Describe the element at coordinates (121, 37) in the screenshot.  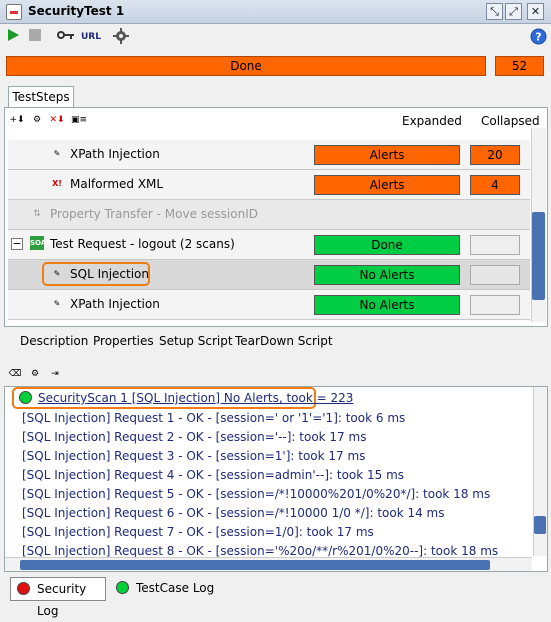
I see `gear-icon` at that location.